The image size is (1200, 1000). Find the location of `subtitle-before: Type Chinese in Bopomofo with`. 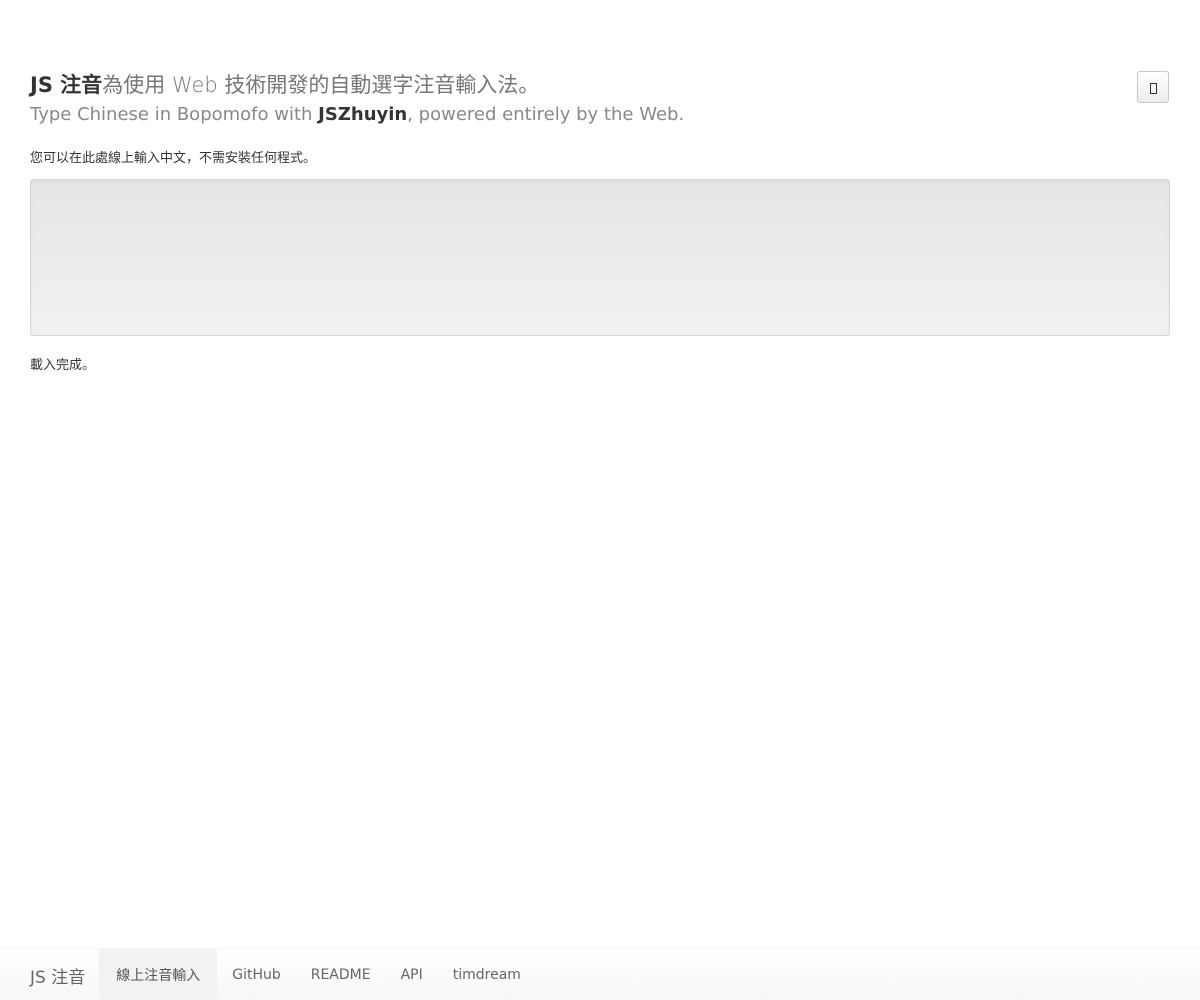

subtitle-before: Type Chinese in Bopomofo with is located at coordinates (174, 114).